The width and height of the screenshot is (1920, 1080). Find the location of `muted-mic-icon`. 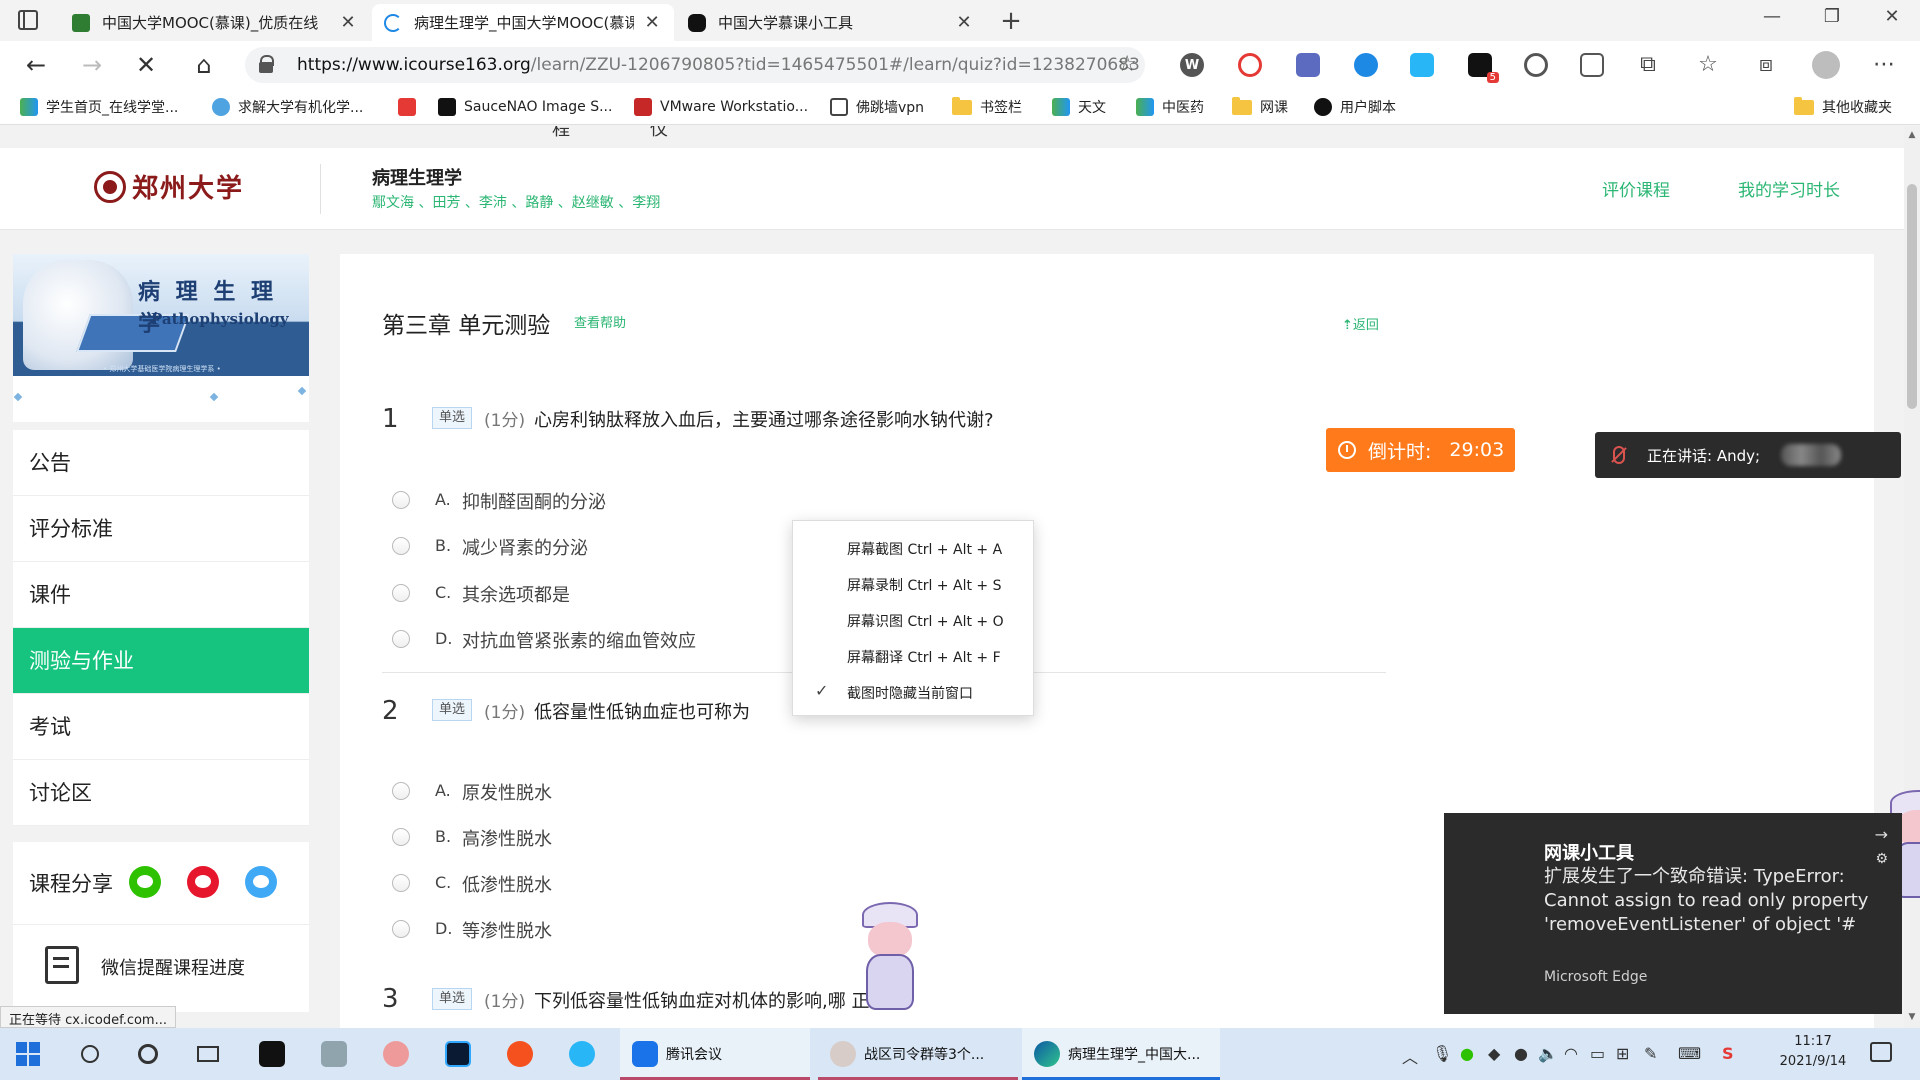

muted-mic-icon is located at coordinates (1619, 455).